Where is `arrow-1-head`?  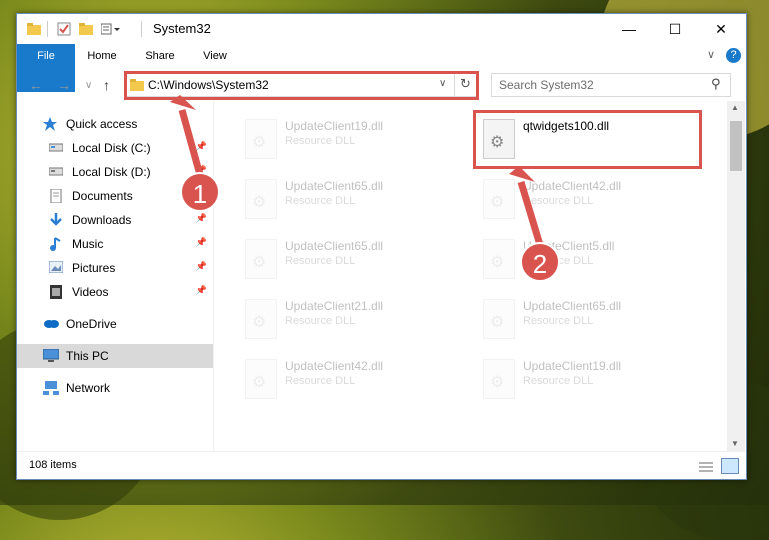
arrow-1-head is located at coordinates (183, 102).